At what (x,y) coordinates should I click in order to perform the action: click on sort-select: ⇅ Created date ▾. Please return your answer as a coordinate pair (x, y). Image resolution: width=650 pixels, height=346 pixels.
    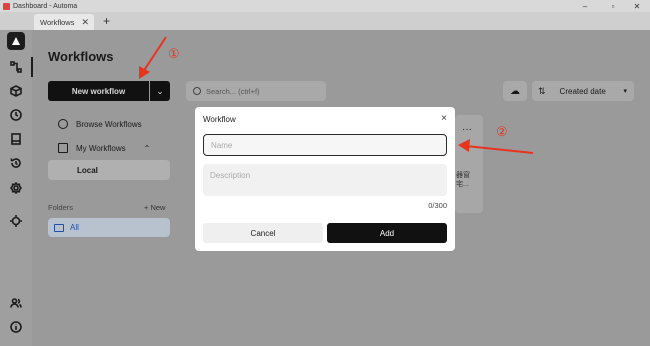
    Looking at the image, I should click on (583, 91).